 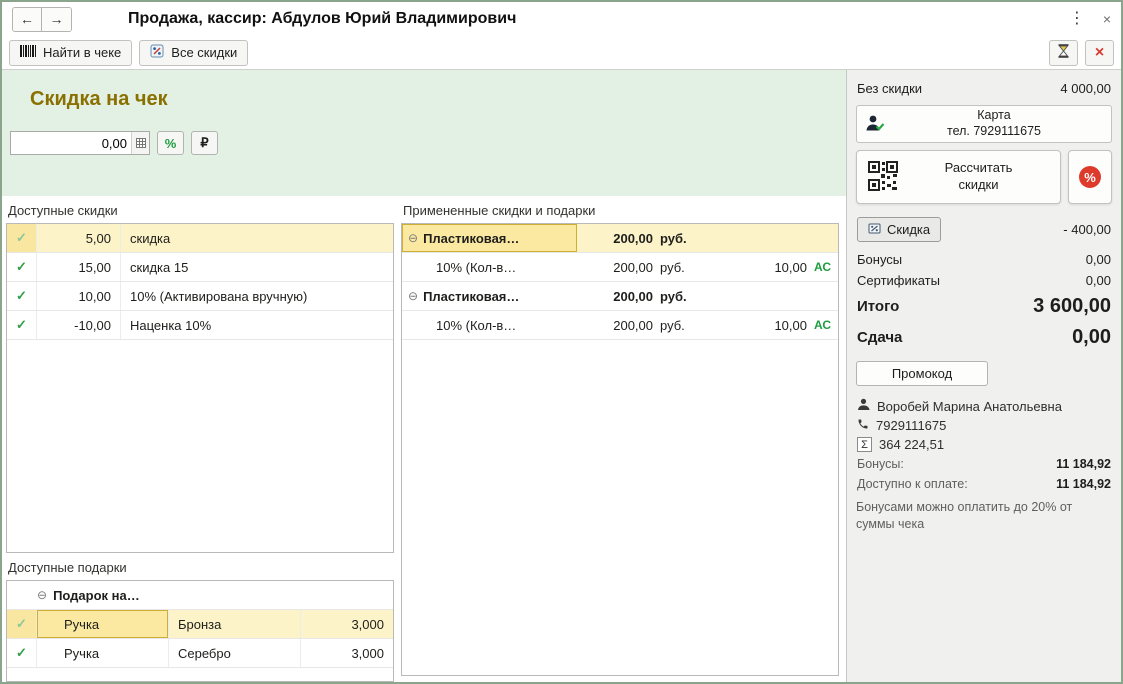 I want to click on discount-name-cell: Наценка 10%, so click(x=257, y=325).